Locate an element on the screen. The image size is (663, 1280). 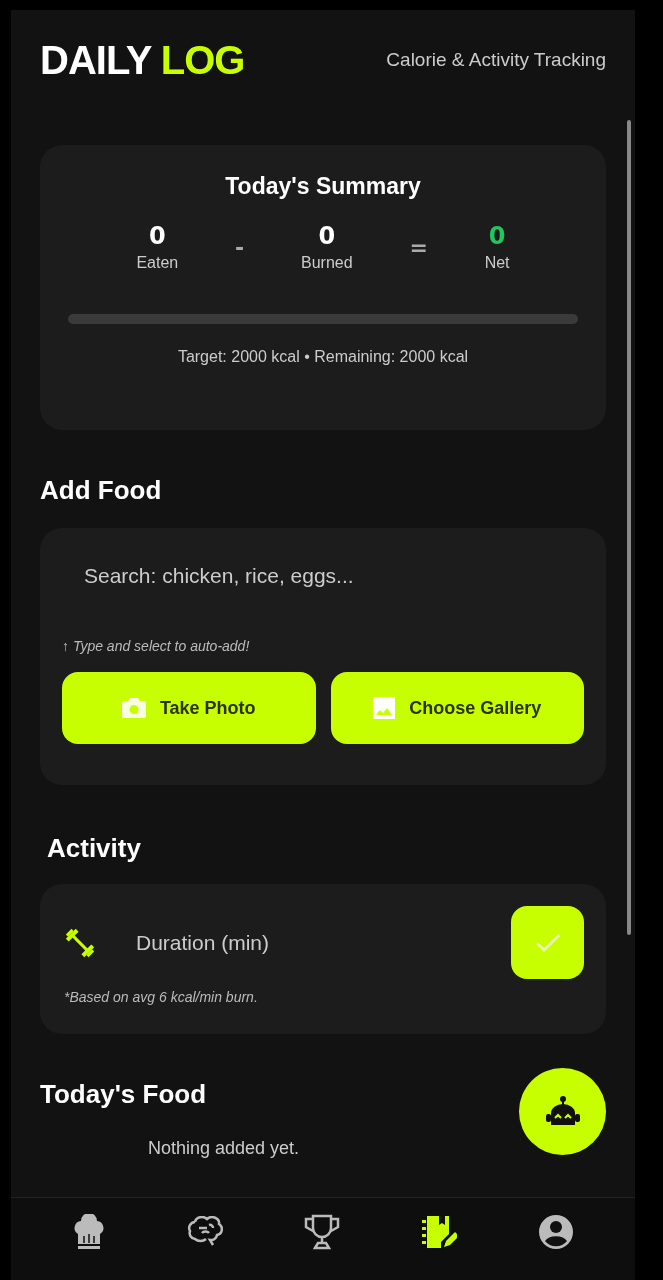
duration-field: Duration (min) is located at coordinates (322, 942).